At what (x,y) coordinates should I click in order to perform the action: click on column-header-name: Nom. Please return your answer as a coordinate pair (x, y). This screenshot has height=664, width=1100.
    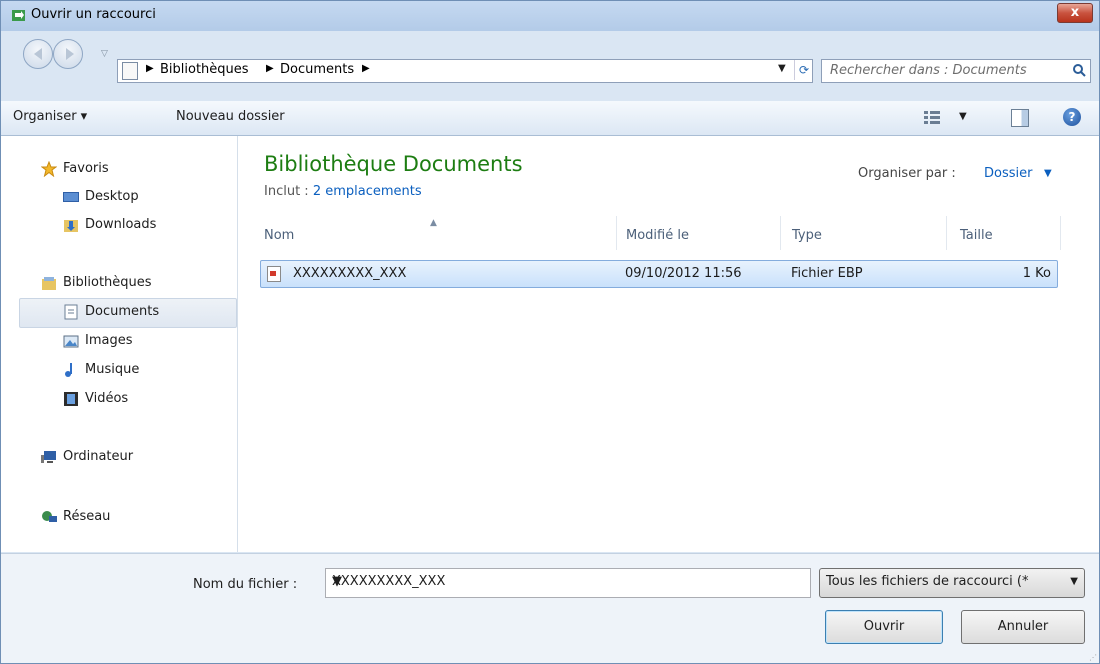
    Looking at the image, I should click on (279, 235).